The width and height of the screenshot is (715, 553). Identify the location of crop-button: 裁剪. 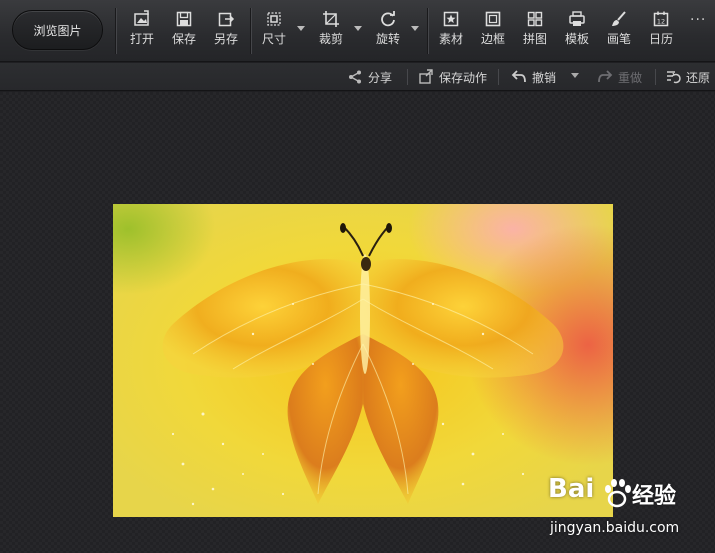
(331, 32).